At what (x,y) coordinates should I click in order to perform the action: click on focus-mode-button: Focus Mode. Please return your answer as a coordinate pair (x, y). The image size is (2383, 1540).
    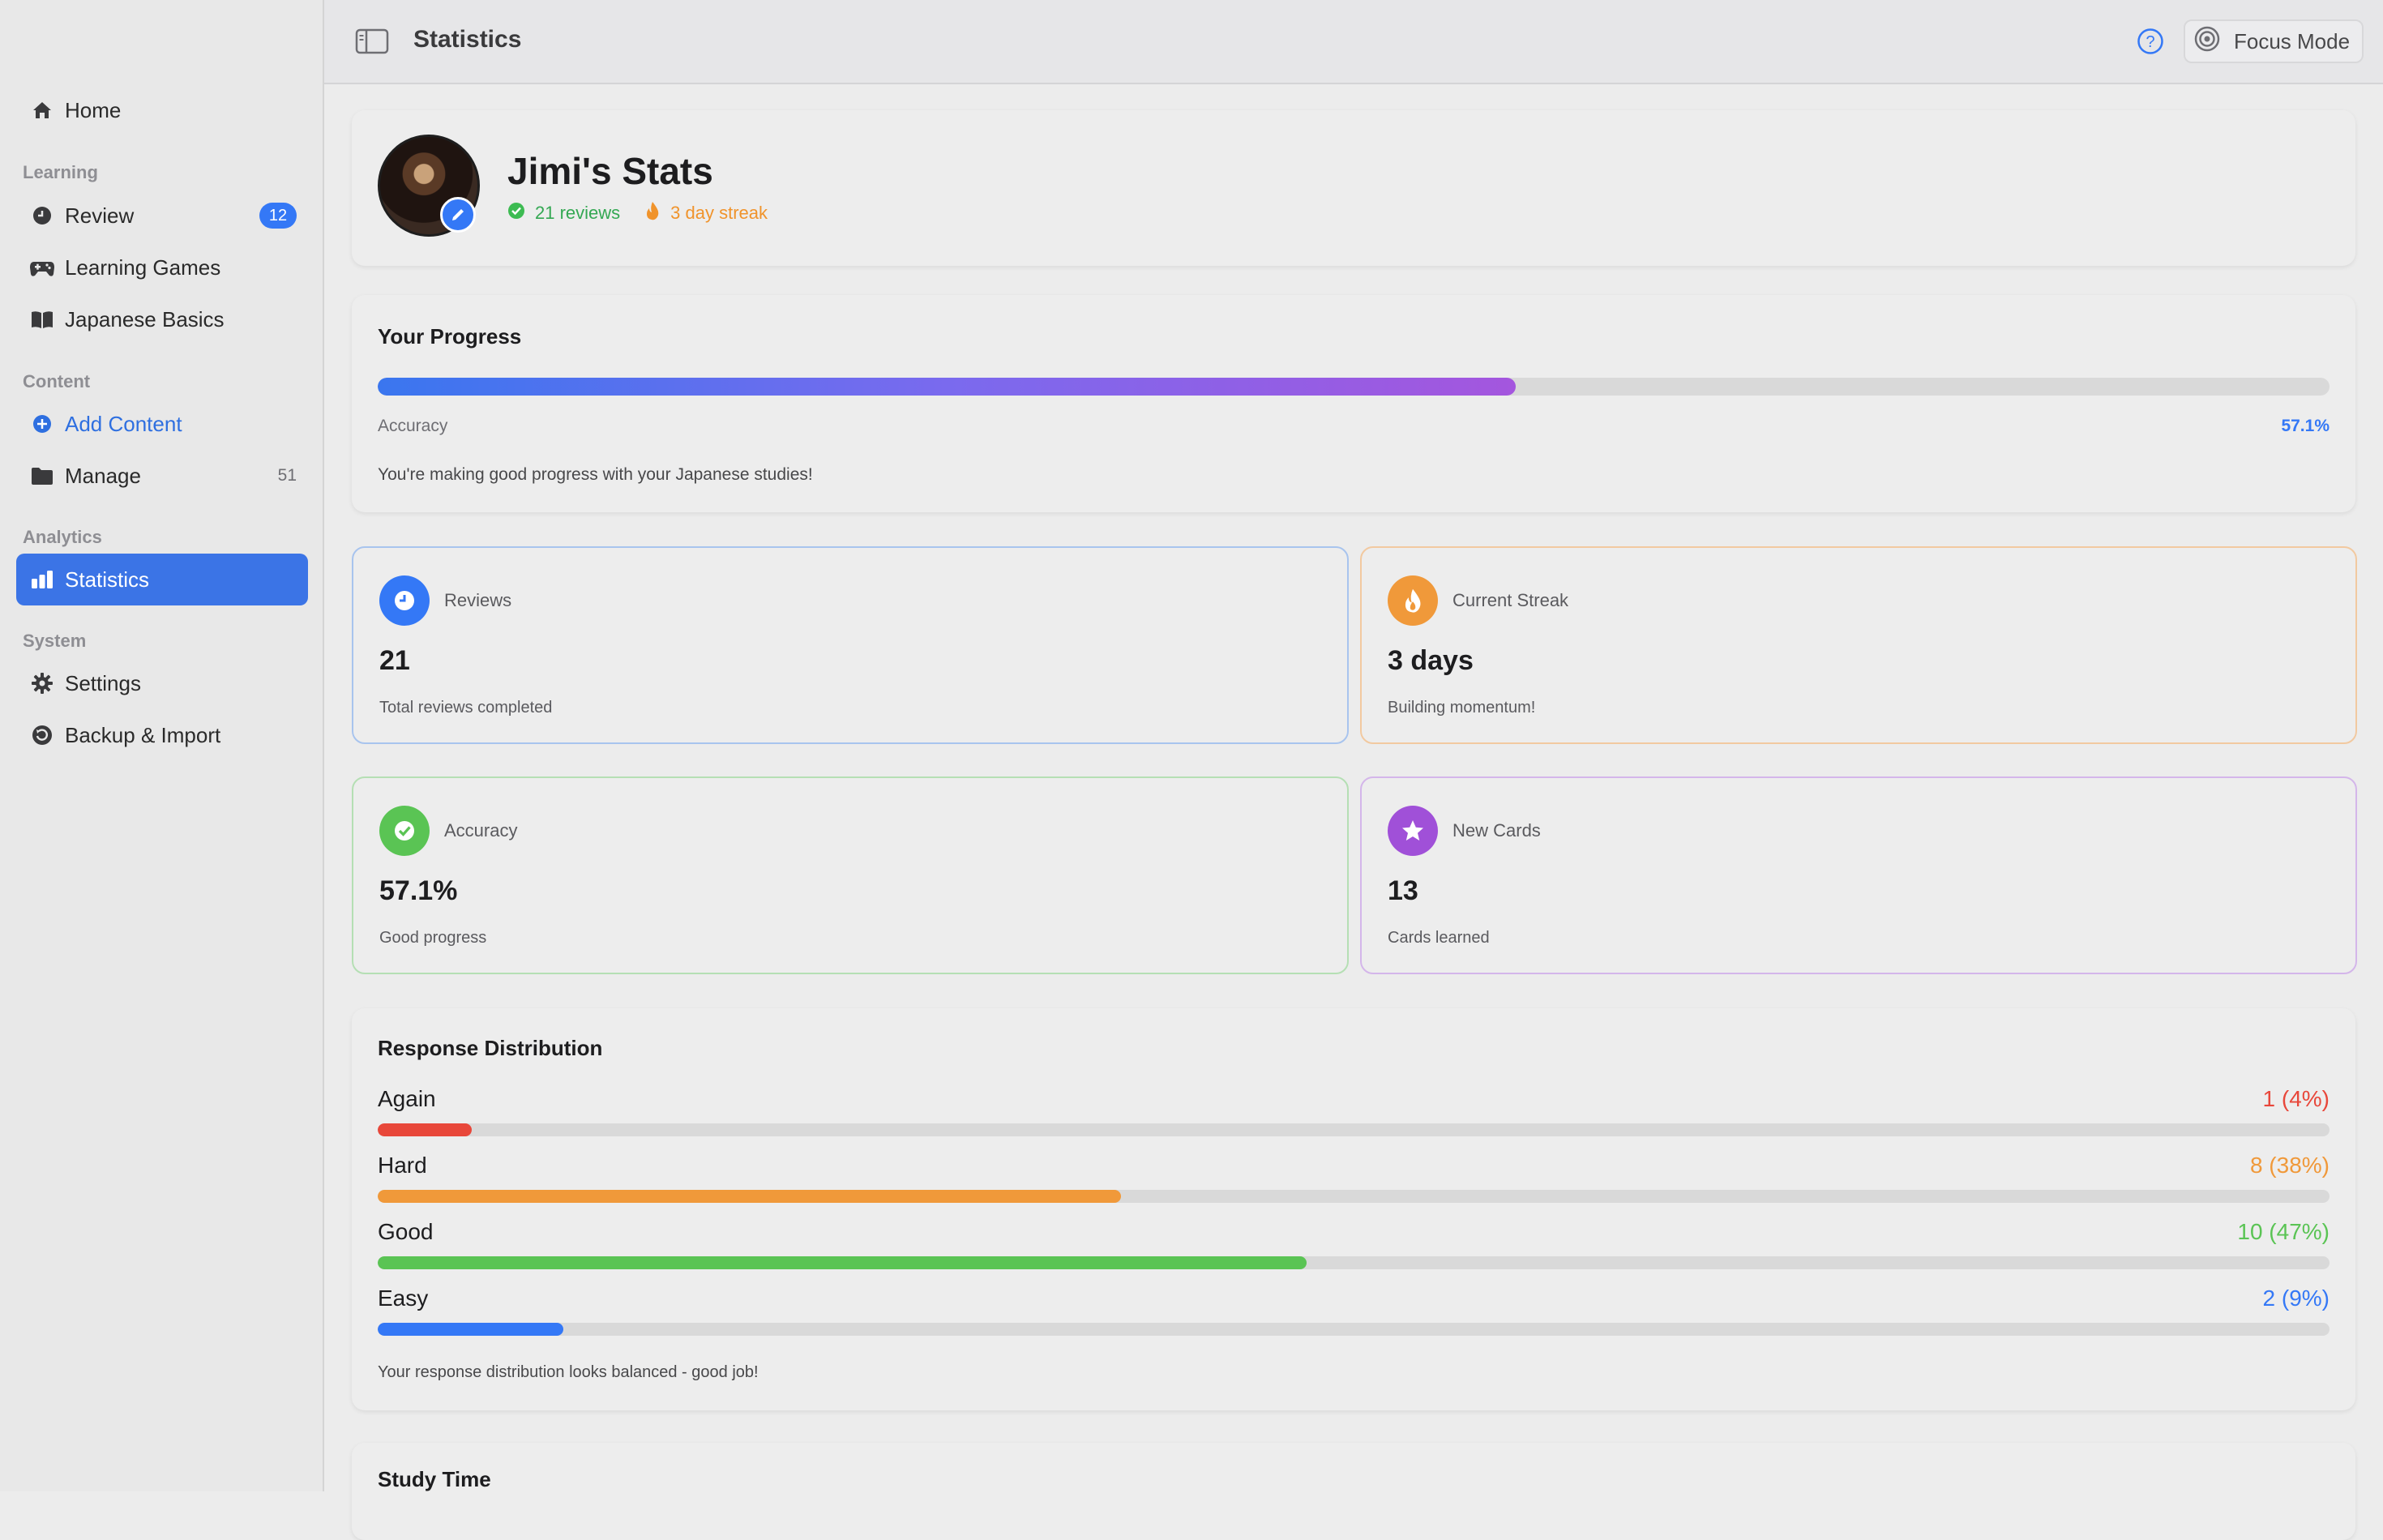
    Looking at the image, I should click on (2274, 41).